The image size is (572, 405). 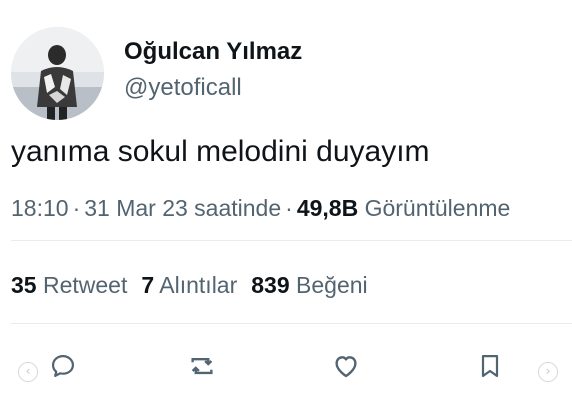 I want to click on like-button, so click(x=346, y=366).